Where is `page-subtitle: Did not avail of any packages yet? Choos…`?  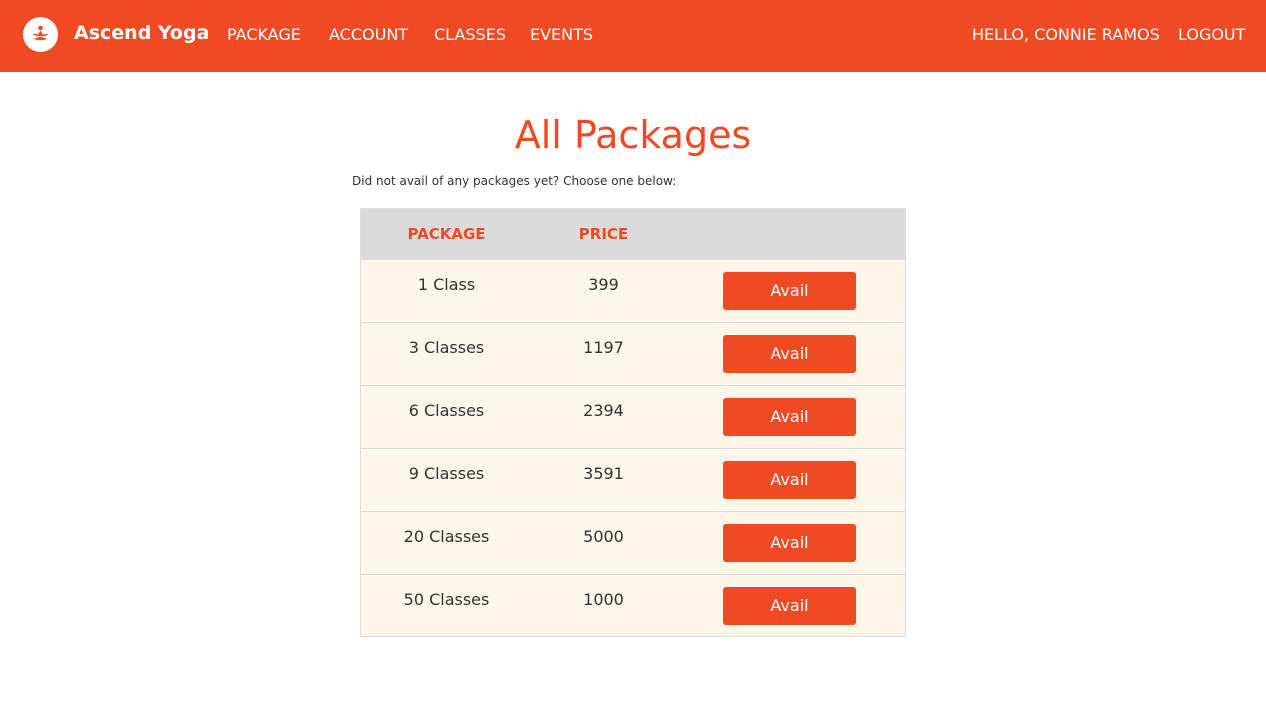
page-subtitle: Did not avail of any packages yet? Choos… is located at coordinates (514, 181).